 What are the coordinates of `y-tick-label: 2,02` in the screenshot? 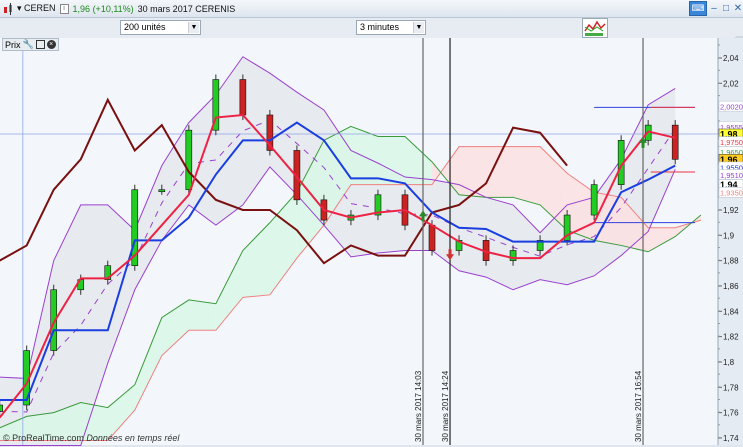 It's located at (731, 83).